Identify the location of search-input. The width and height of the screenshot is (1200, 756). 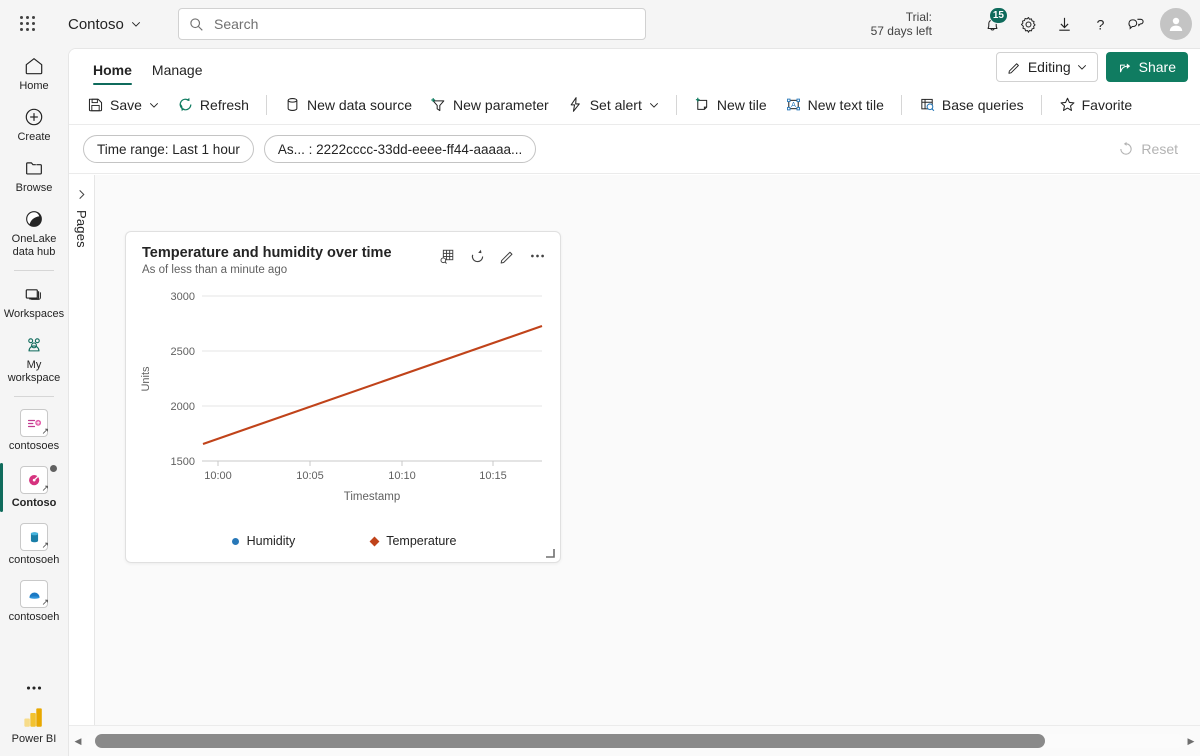
(423, 24).